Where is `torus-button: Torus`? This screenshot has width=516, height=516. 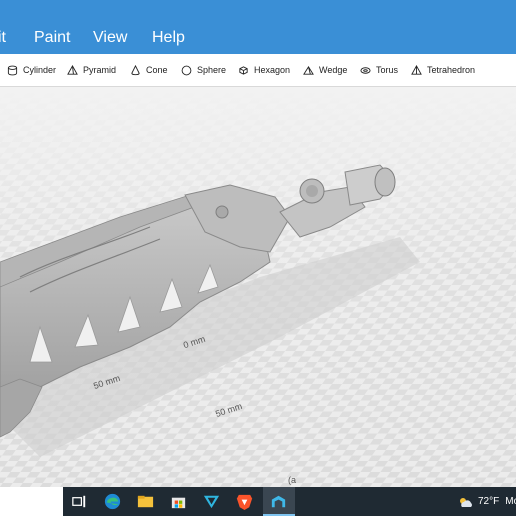 torus-button: Torus is located at coordinates (379, 70).